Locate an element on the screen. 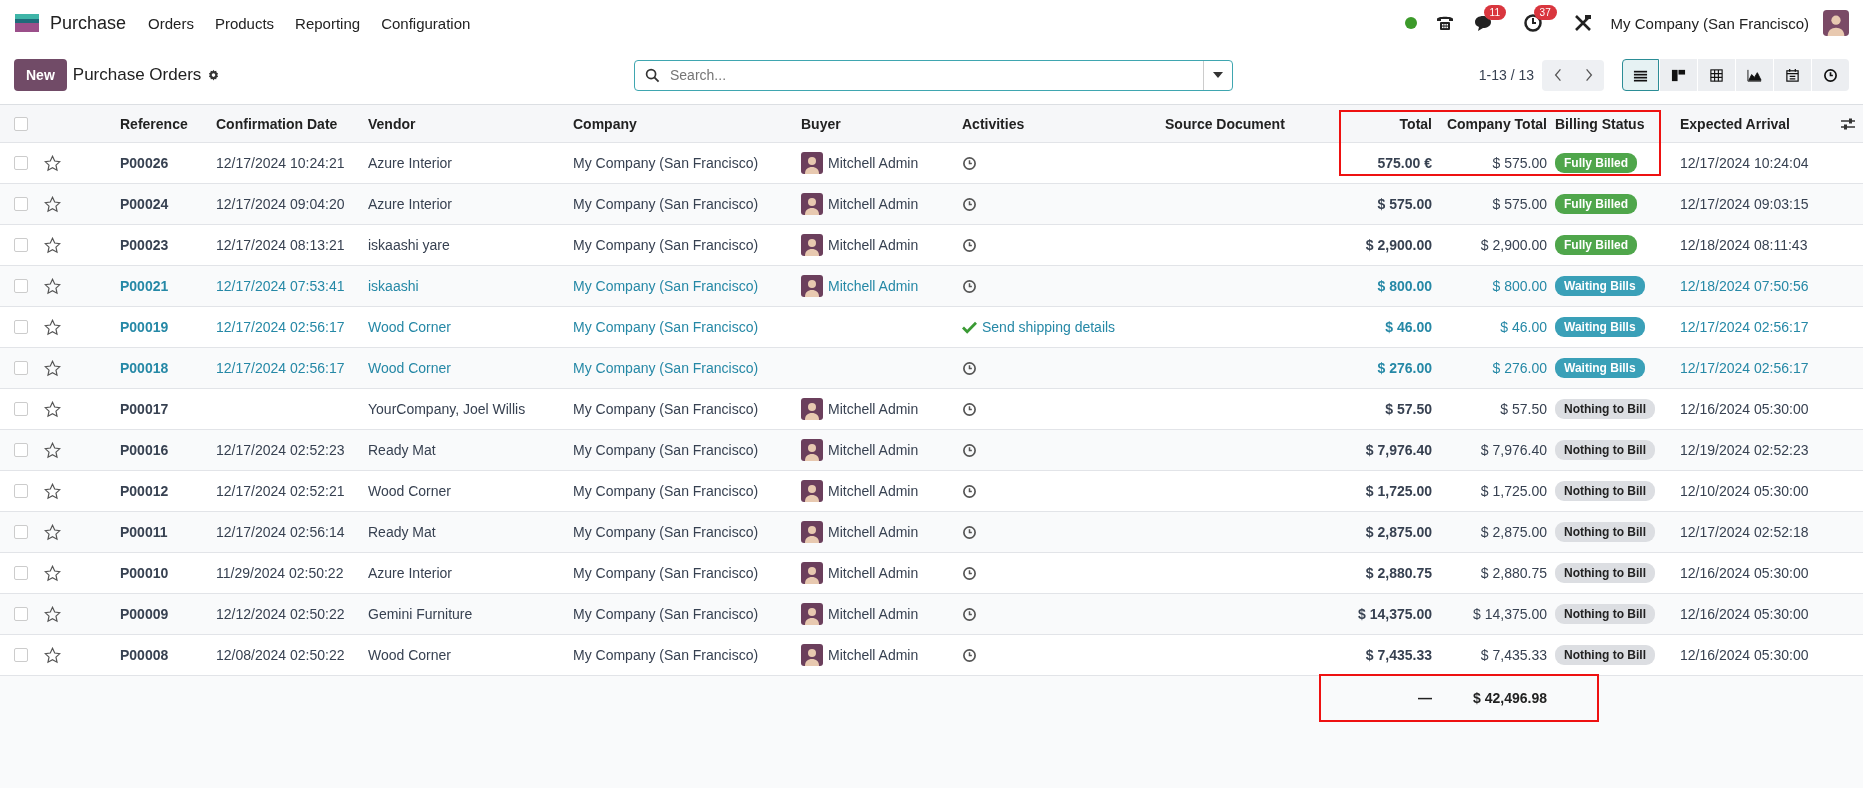 The height and width of the screenshot is (788, 1863). column-header: Activities is located at coordinates (993, 123).